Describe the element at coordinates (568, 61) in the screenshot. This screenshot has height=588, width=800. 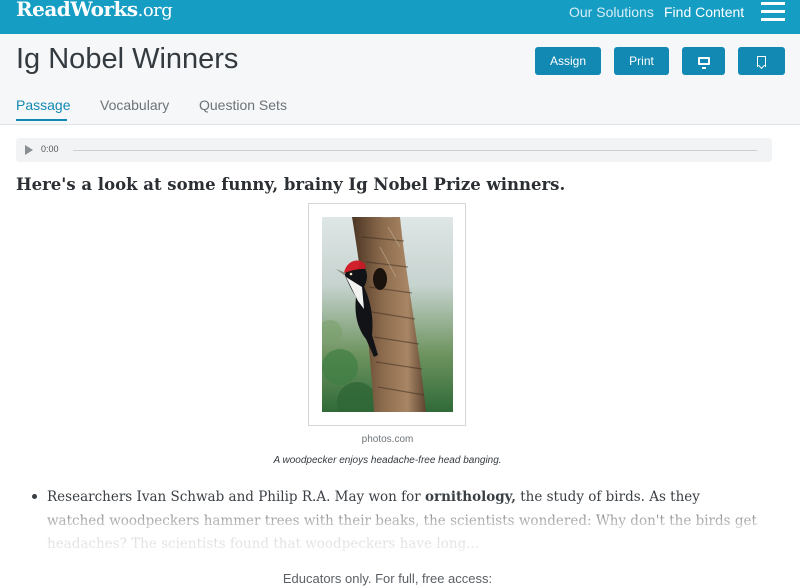
I see `assign-button: Assign` at that location.